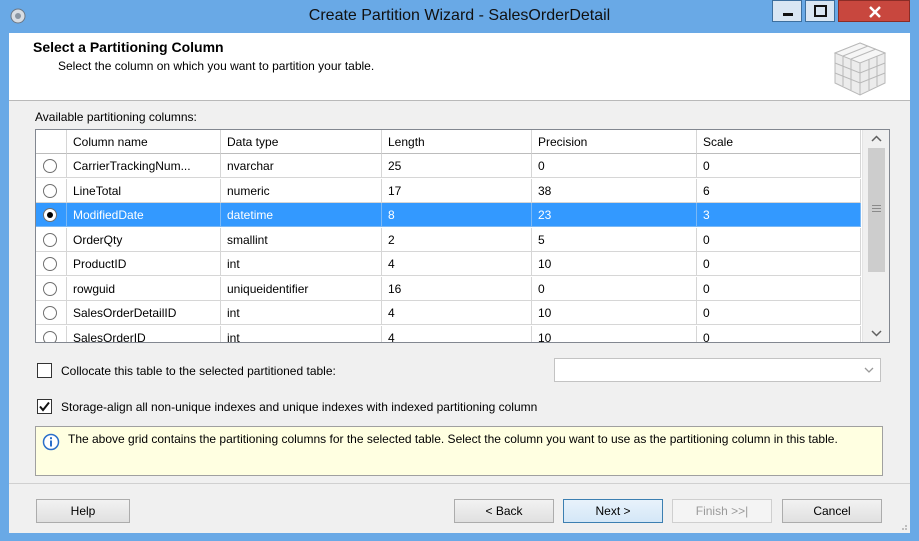 This screenshot has width=919, height=541. I want to click on cell-length: 16, so click(457, 288).